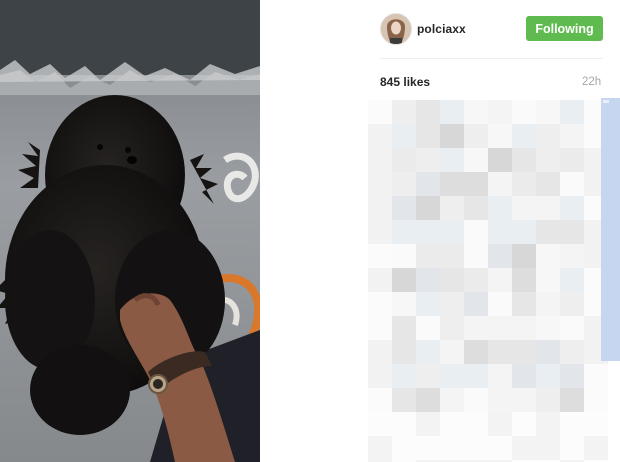  Describe the element at coordinates (606, 101) in the screenshot. I see `scrollbar-arrow` at that location.